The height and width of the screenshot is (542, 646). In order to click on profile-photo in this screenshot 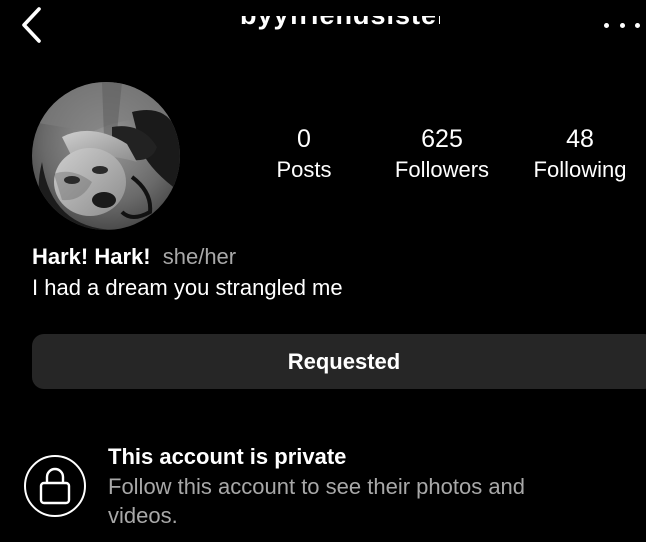, I will do `click(106, 156)`.